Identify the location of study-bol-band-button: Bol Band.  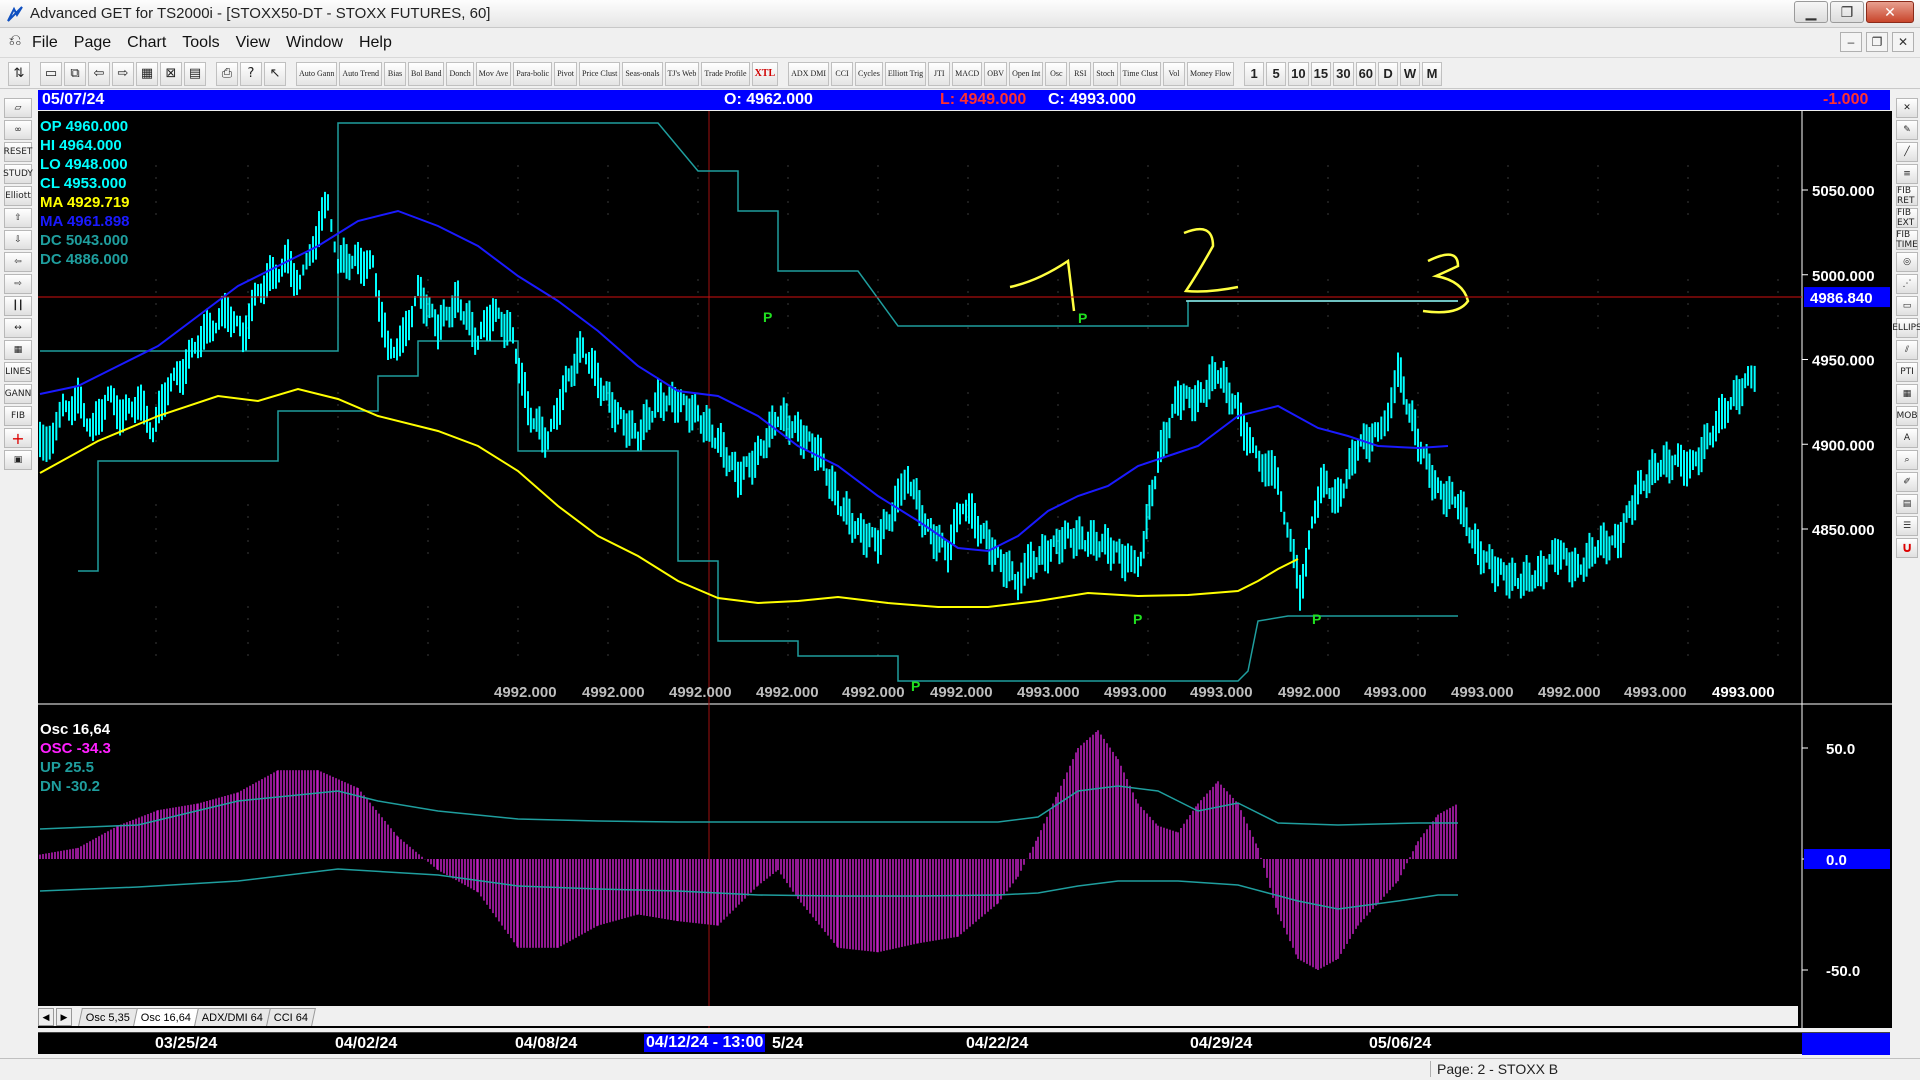
(426, 73).